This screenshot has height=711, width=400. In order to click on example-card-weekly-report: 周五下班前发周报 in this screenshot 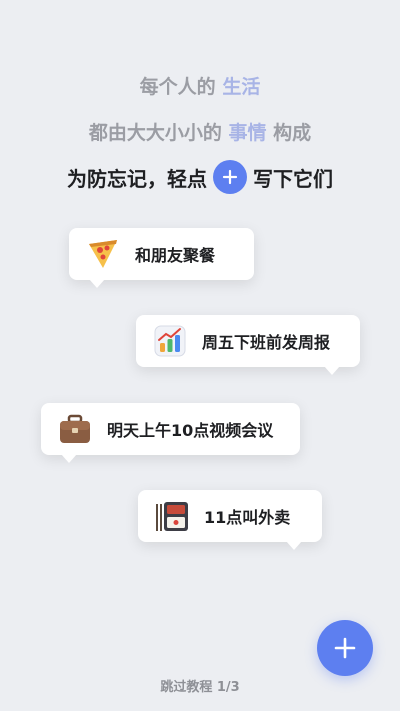, I will do `click(248, 345)`.